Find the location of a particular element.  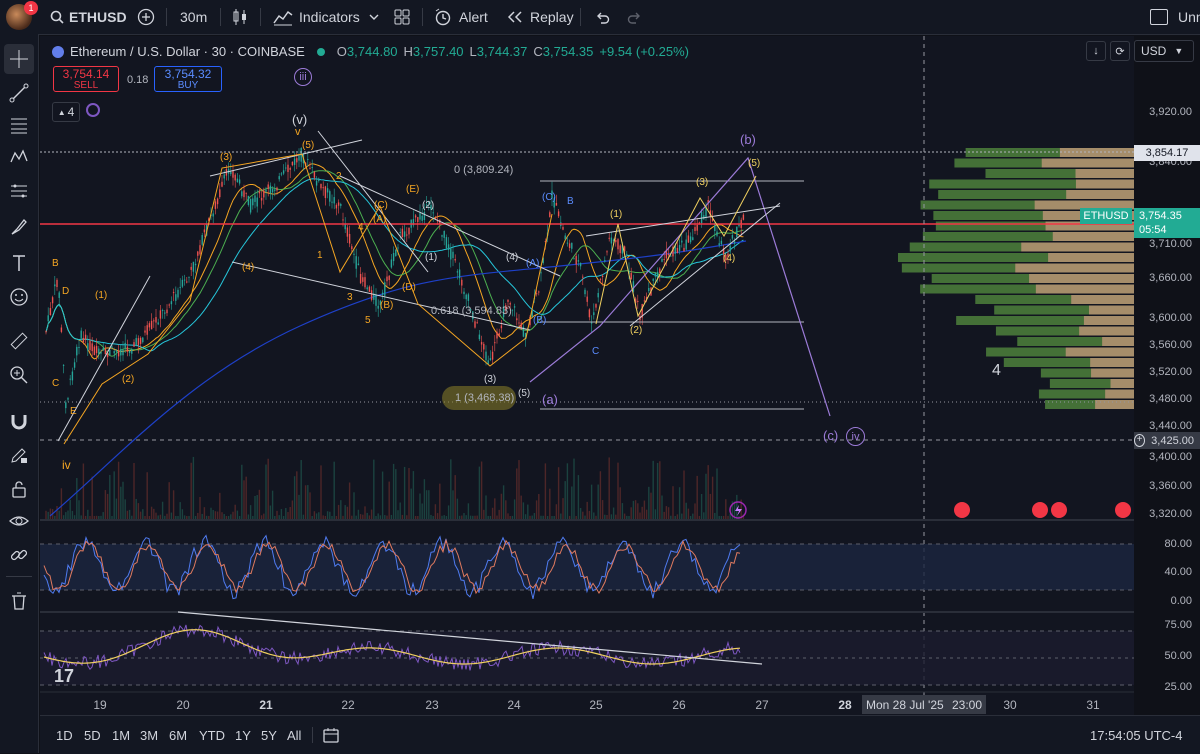

open-label: O is located at coordinates (341, 51).